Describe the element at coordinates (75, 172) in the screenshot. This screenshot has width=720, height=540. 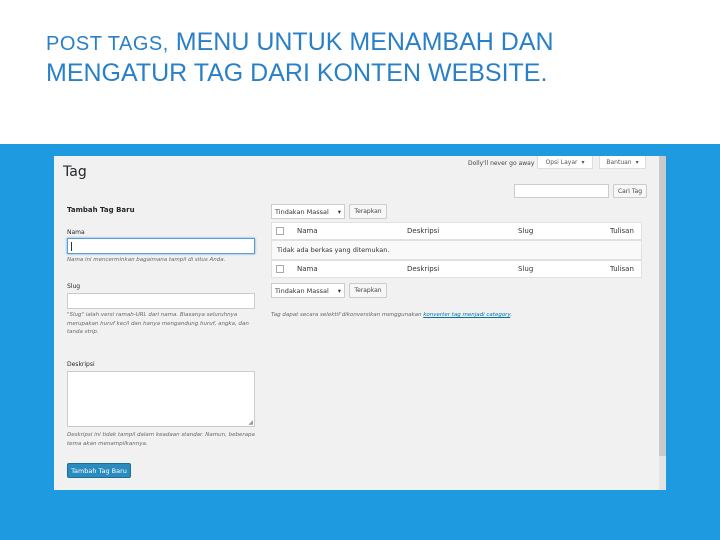
I see `page-title: Tag` at that location.